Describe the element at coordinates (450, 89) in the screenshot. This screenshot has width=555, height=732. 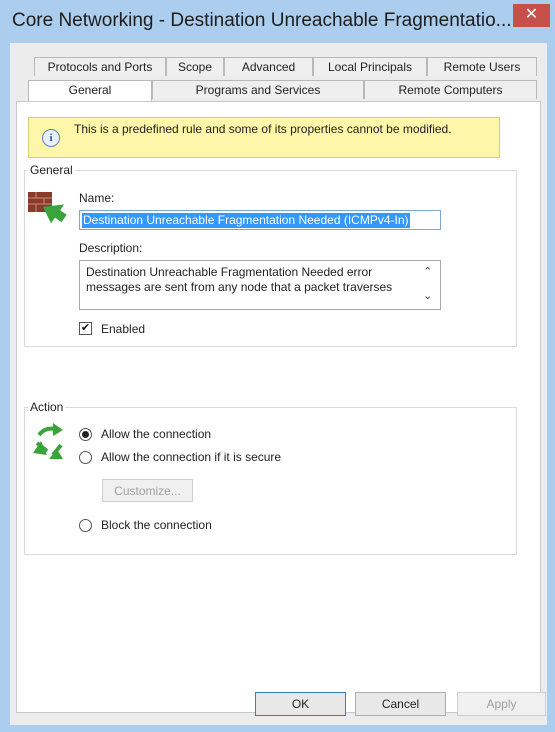
I see `tab-remote-computers: Remote Computers` at that location.